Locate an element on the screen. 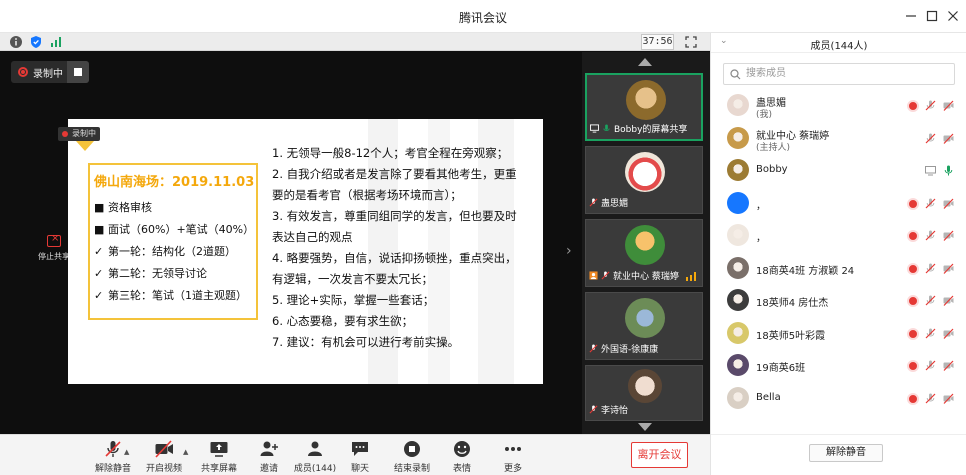 Image resolution: width=966 pixels, height=475 pixels. emoji-button: 表情 is located at coordinates (462, 457).